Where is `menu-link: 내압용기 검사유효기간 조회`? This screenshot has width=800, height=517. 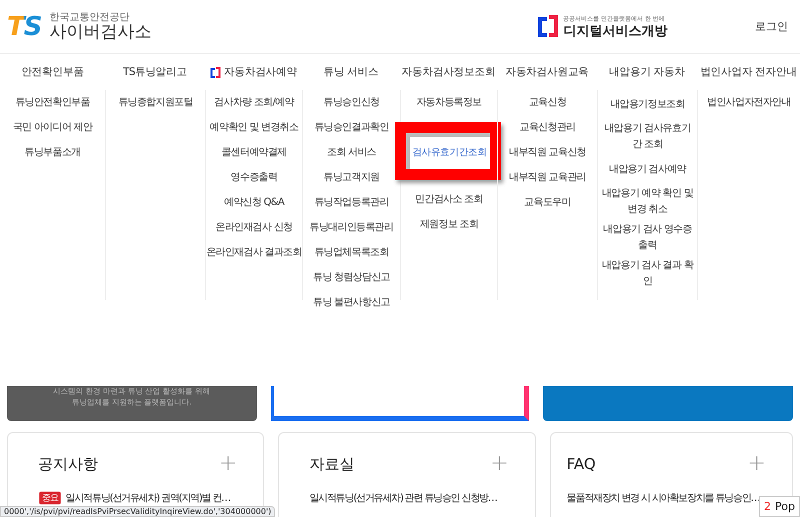 menu-link: 내압용기 검사유효기간 조회 is located at coordinates (648, 137).